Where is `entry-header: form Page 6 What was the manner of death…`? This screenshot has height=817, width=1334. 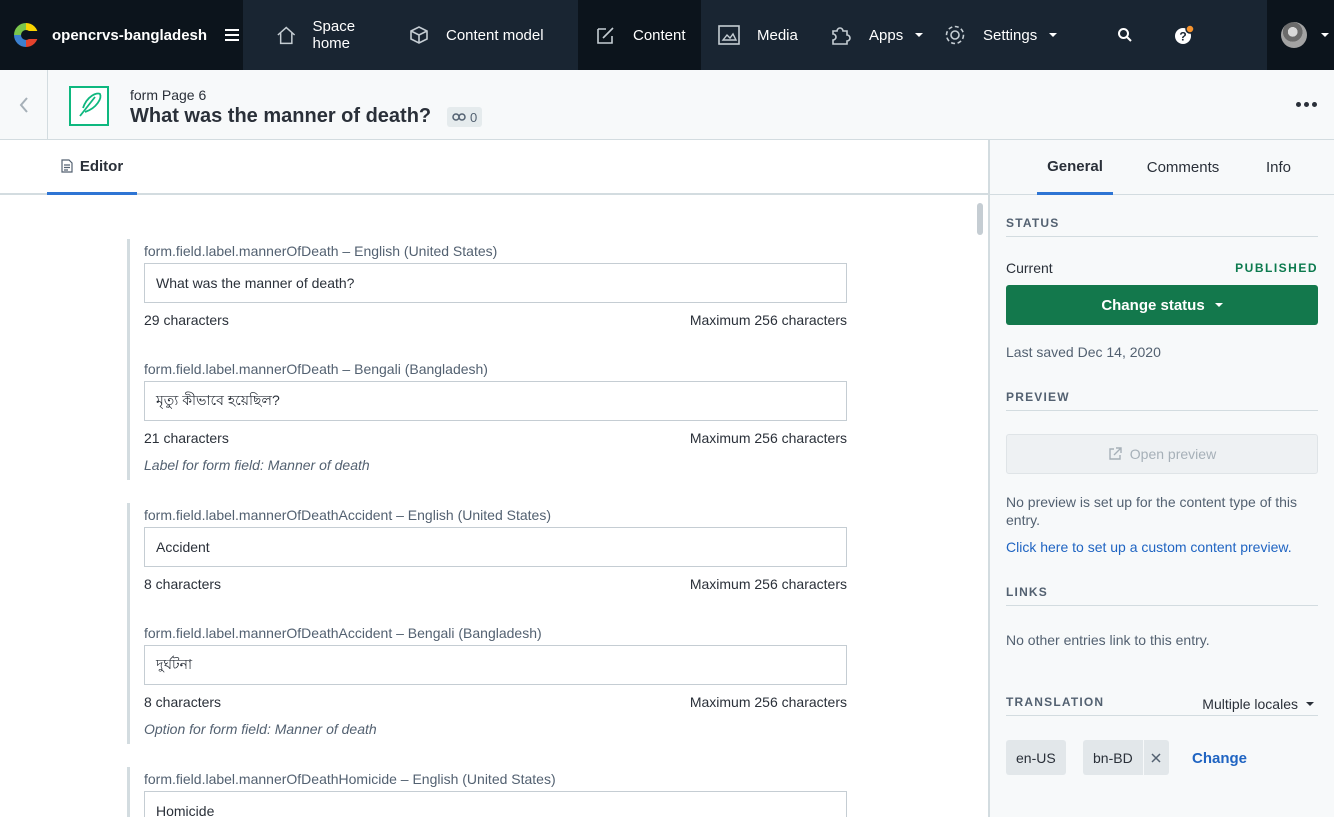 entry-header: form Page 6 What was the manner of death… is located at coordinates (667, 105).